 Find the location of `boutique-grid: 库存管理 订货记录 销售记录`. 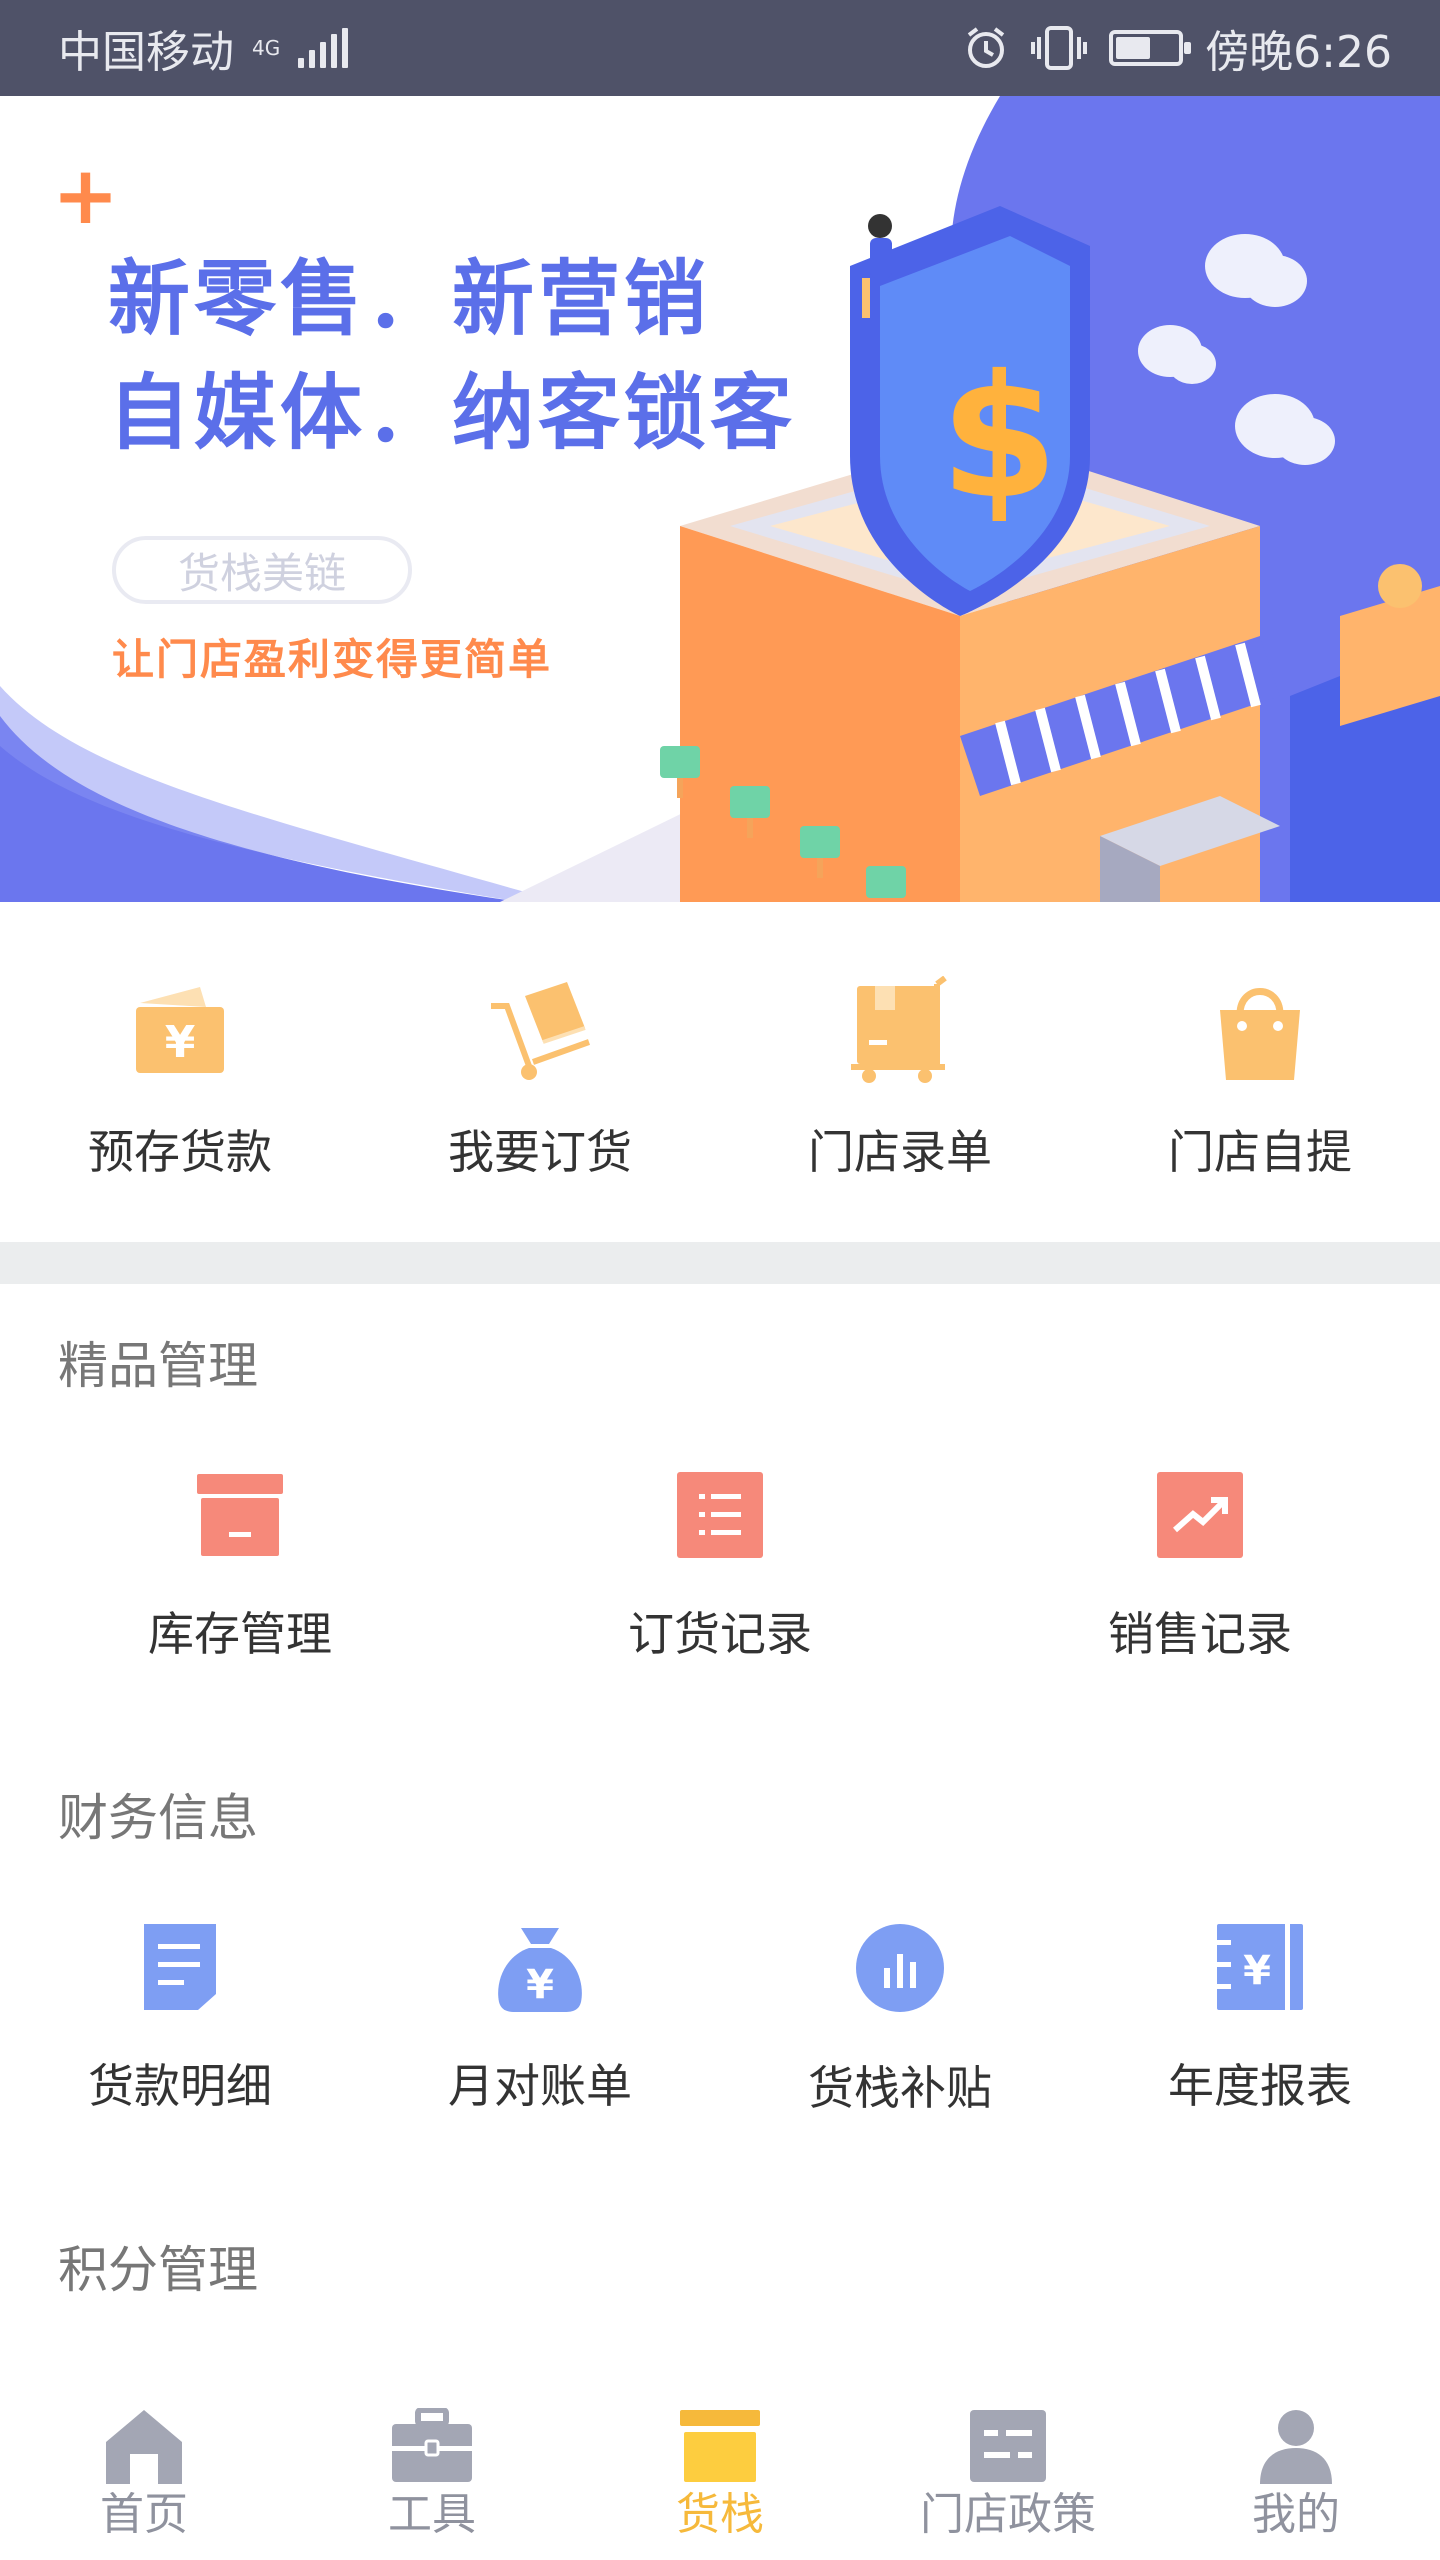

boutique-grid: 库存管理 订货记录 销售记录 is located at coordinates (720, 1567).